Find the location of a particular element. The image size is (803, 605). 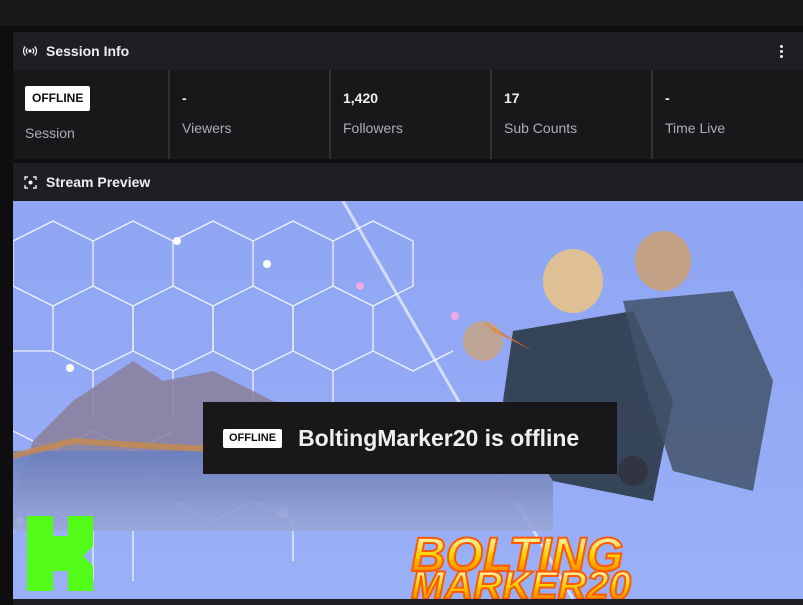

offline-message: BoltingMarker20 is offline is located at coordinates (439, 437).